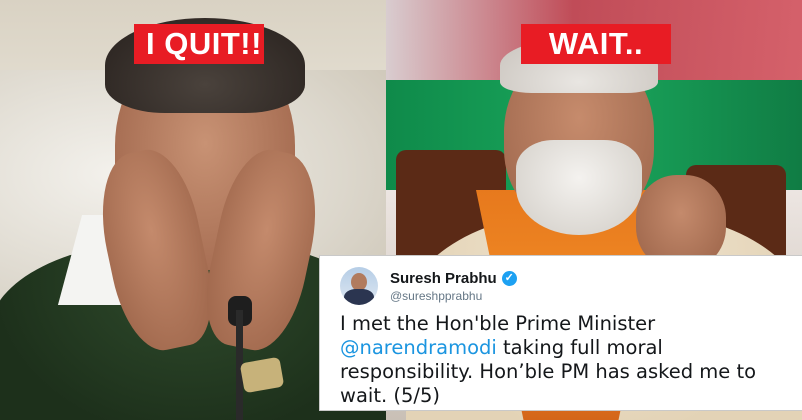 The height and width of the screenshot is (420, 802). I want to click on caption-wait: WAIT.., so click(596, 44).